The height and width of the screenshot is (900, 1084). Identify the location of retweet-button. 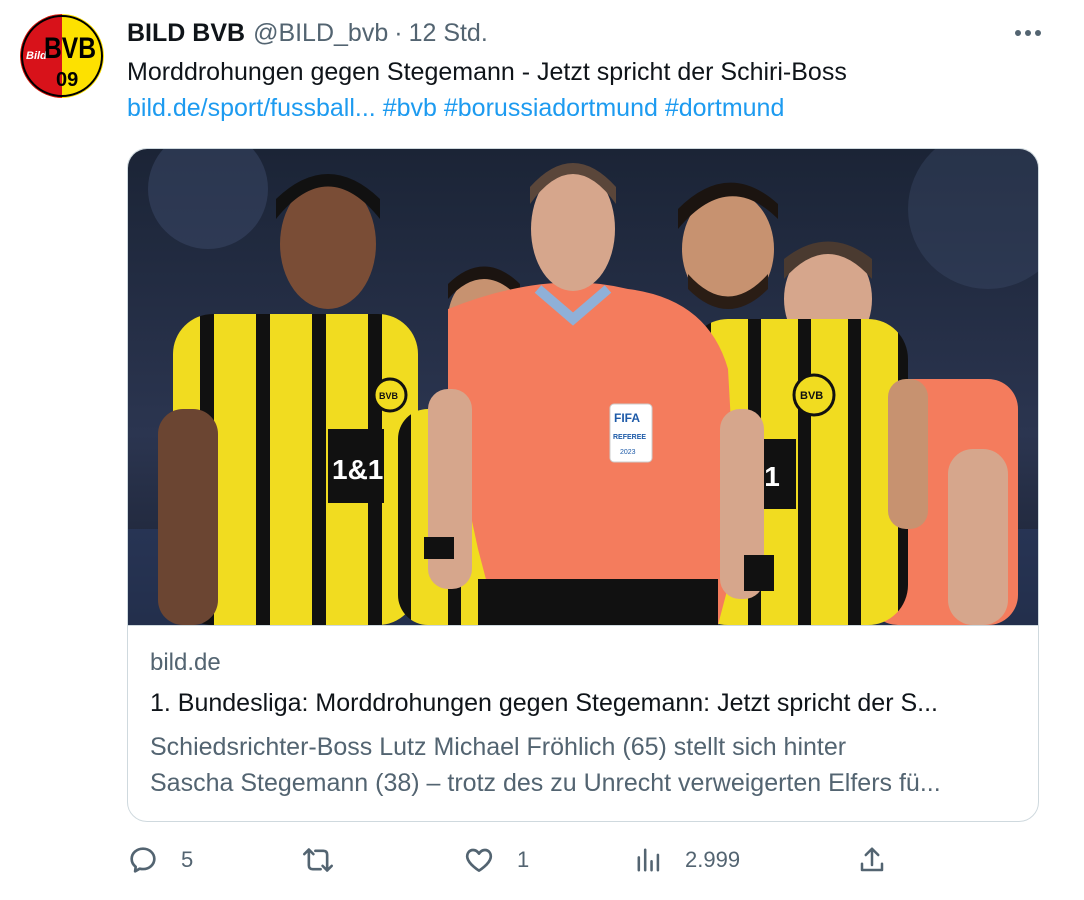
(318, 860).